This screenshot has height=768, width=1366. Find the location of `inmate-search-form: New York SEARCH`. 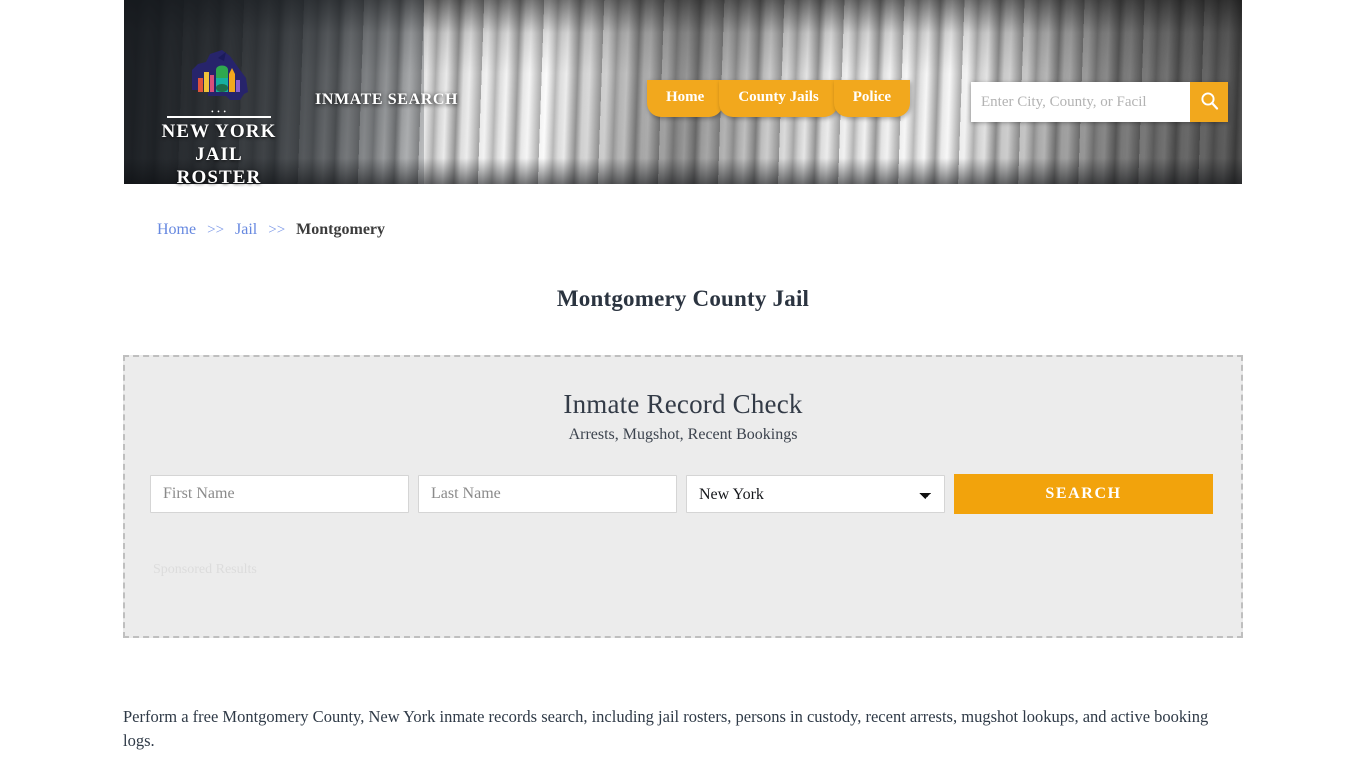

inmate-search-form: New York SEARCH is located at coordinates (683, 494).